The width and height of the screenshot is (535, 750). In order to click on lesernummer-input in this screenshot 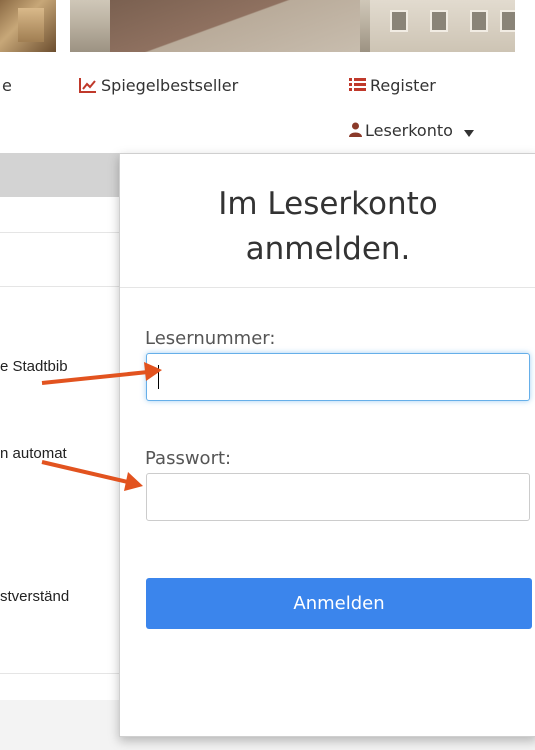, I will do `click(338, 377)`.